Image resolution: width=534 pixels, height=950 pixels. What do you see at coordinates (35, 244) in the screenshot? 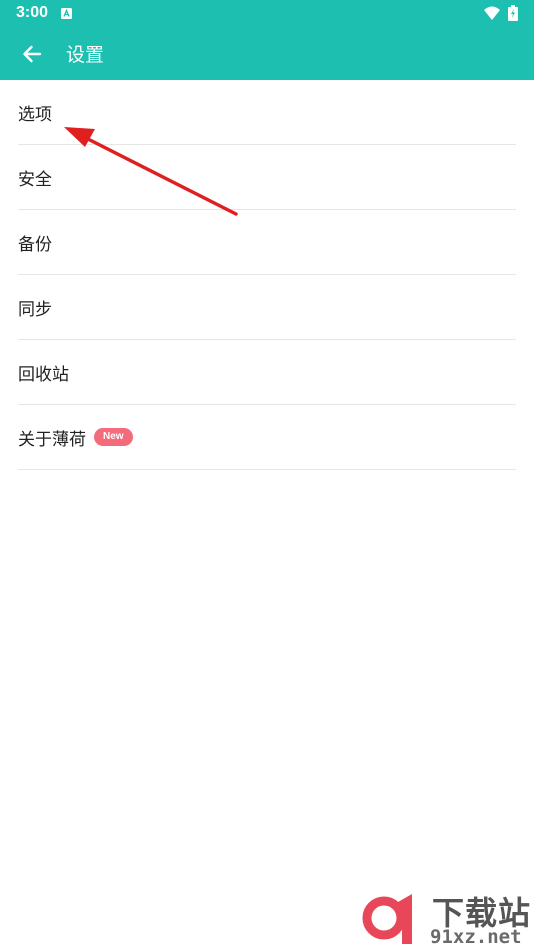
I see `settings-item-label: 备份` at bounding box center [35, 244].